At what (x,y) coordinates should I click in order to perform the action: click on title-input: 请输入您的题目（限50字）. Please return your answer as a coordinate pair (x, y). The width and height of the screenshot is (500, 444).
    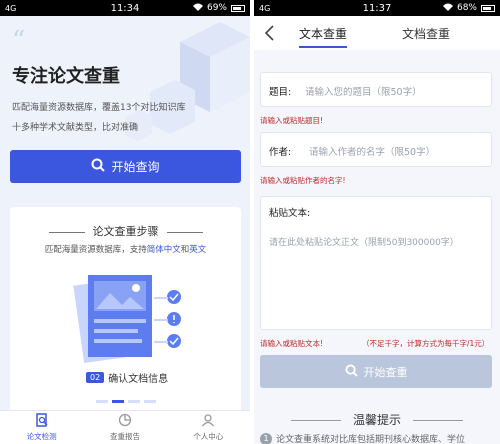
    Looking at the image, I should click on (363, 91).